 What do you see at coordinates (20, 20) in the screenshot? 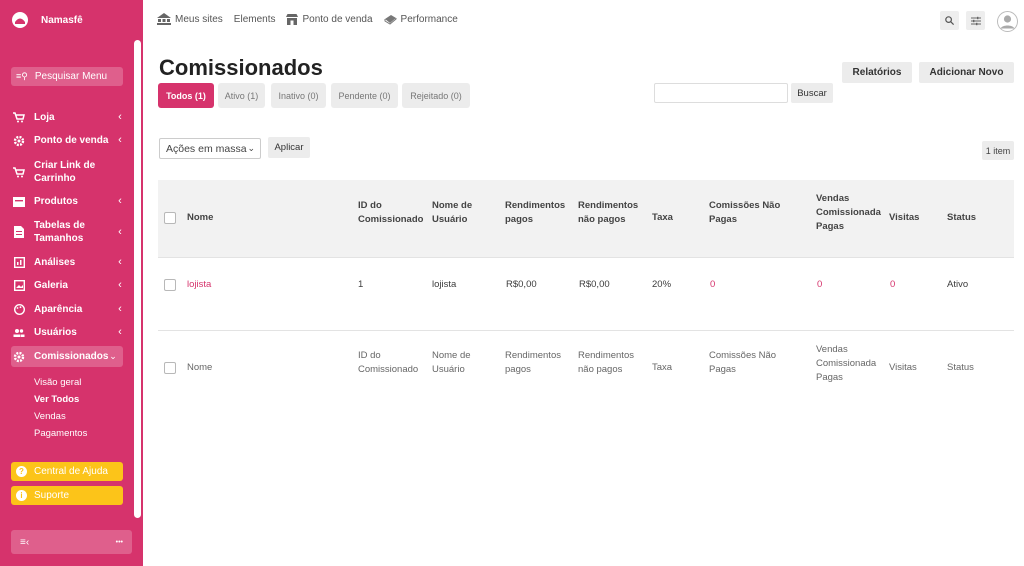
I see `logo-icon` at bounding box center [20, 20].